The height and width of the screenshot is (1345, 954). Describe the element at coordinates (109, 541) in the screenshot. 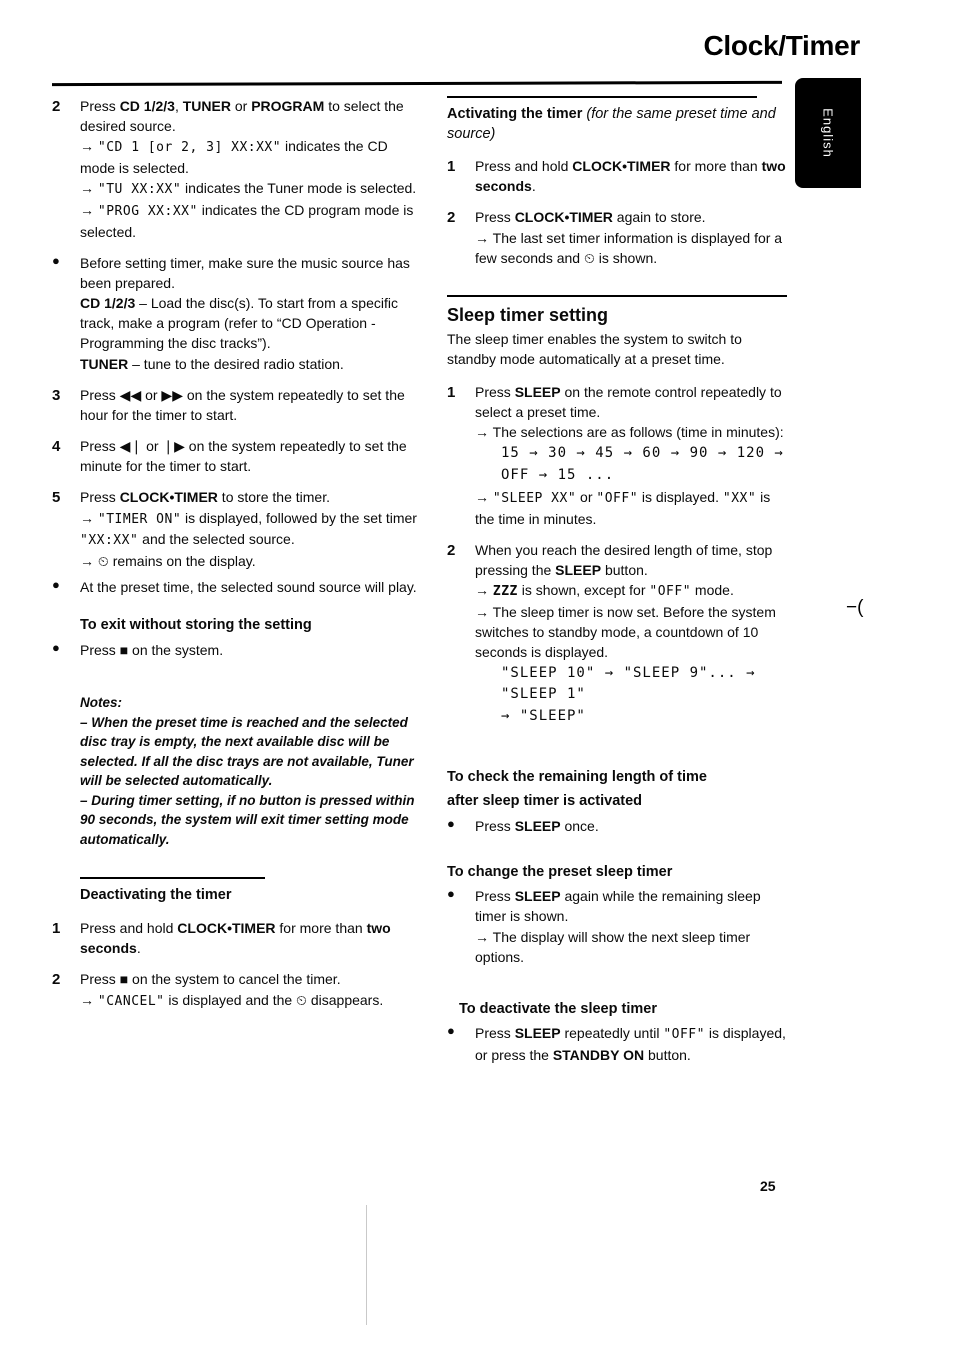

I see `lcd-display-text: "XX:XX"` at that location.